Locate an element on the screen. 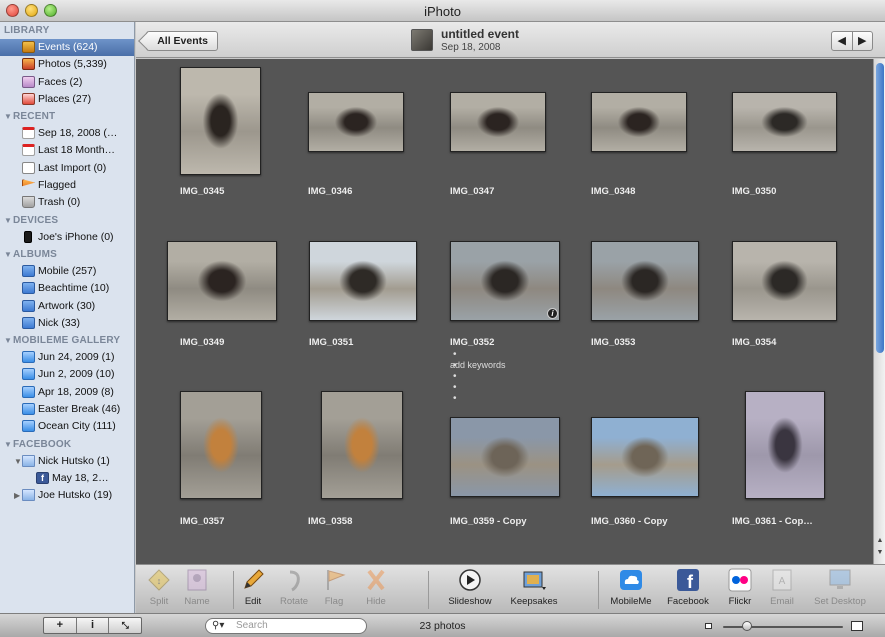  photo-title: IMG_0351 is located at coordinates (331, 342).